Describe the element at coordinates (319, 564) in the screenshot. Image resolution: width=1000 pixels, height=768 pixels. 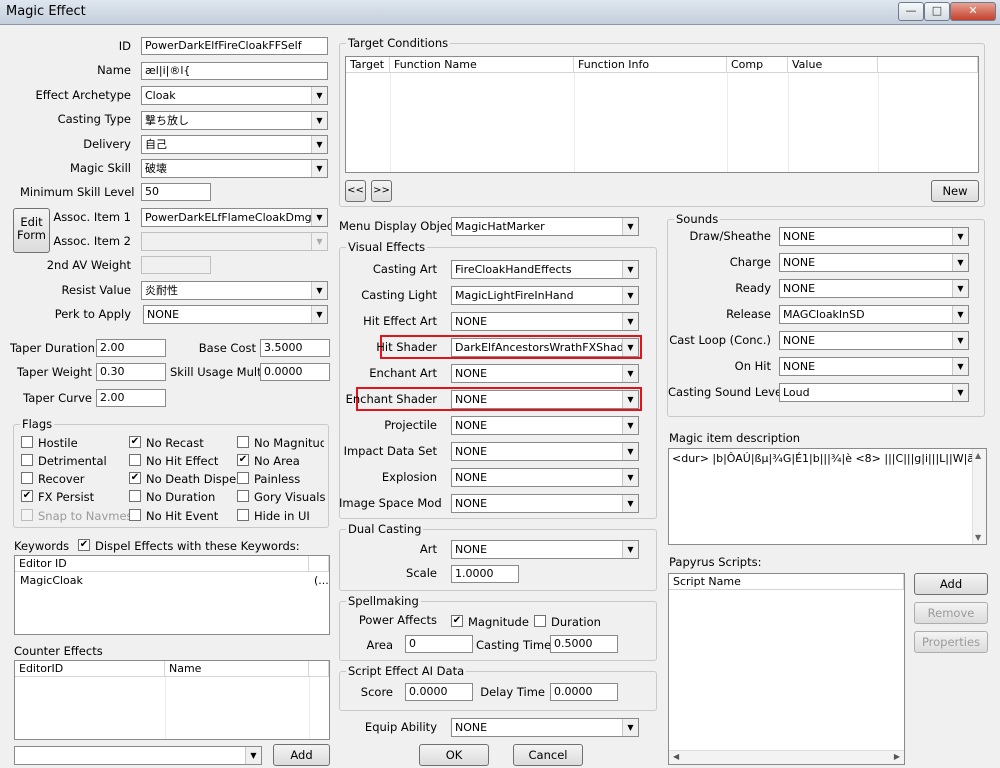
I see `keywords-col-extra` at that location.